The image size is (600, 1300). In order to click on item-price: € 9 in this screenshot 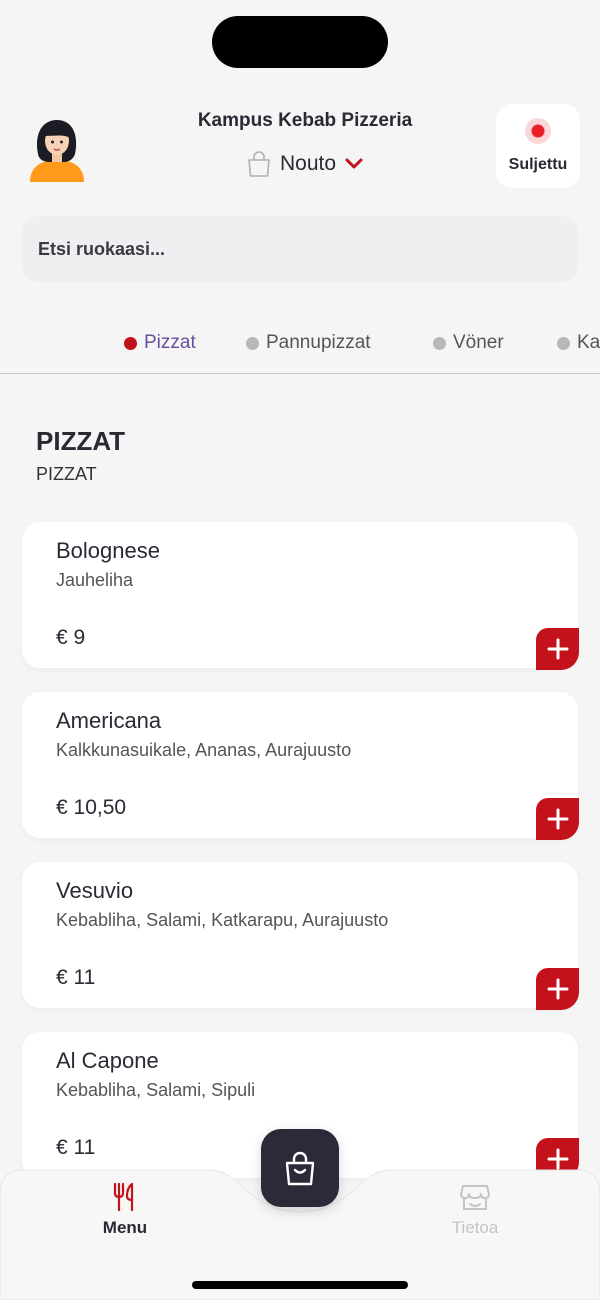, I will do `click(71, 637)`.